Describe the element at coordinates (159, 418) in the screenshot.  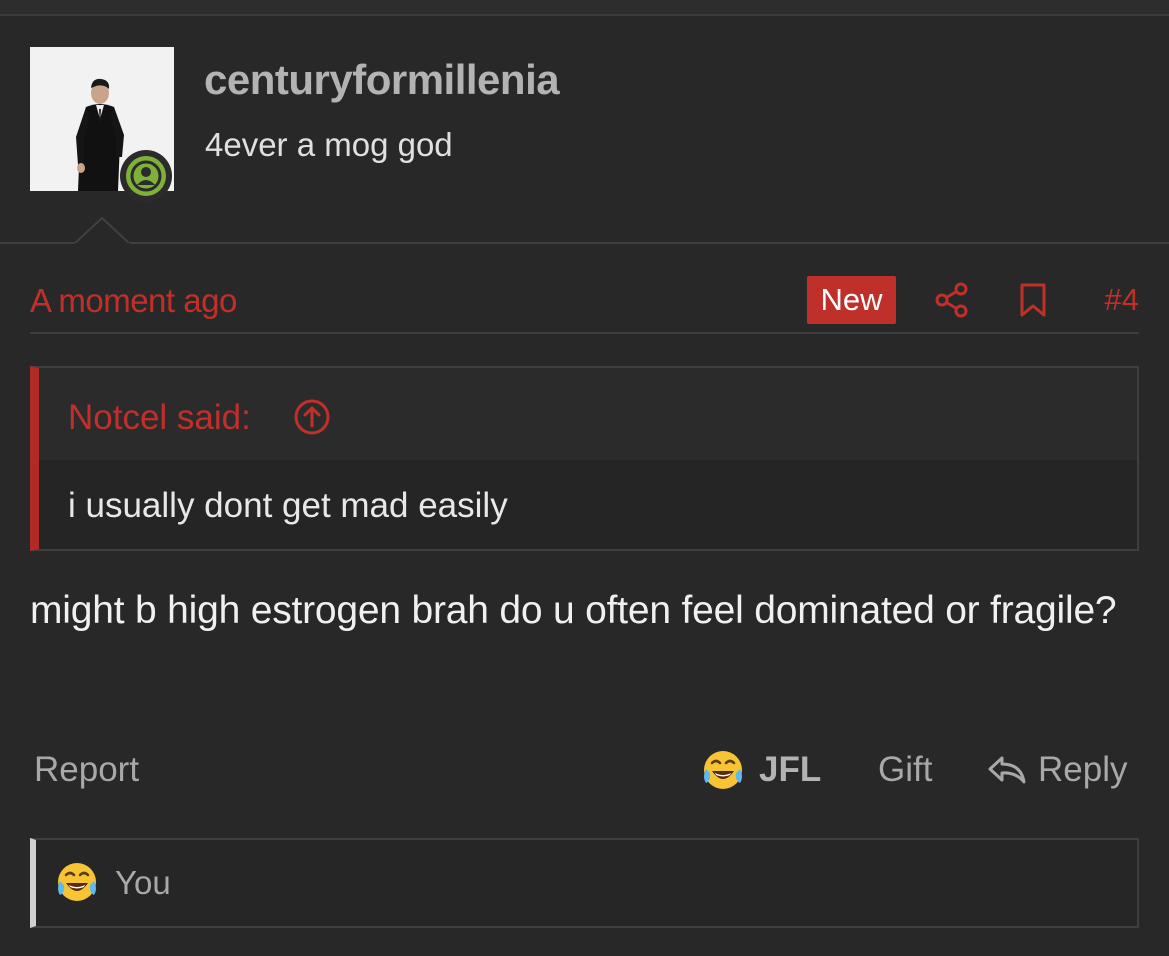
I see `quote-author: Notcel said:` at that location.